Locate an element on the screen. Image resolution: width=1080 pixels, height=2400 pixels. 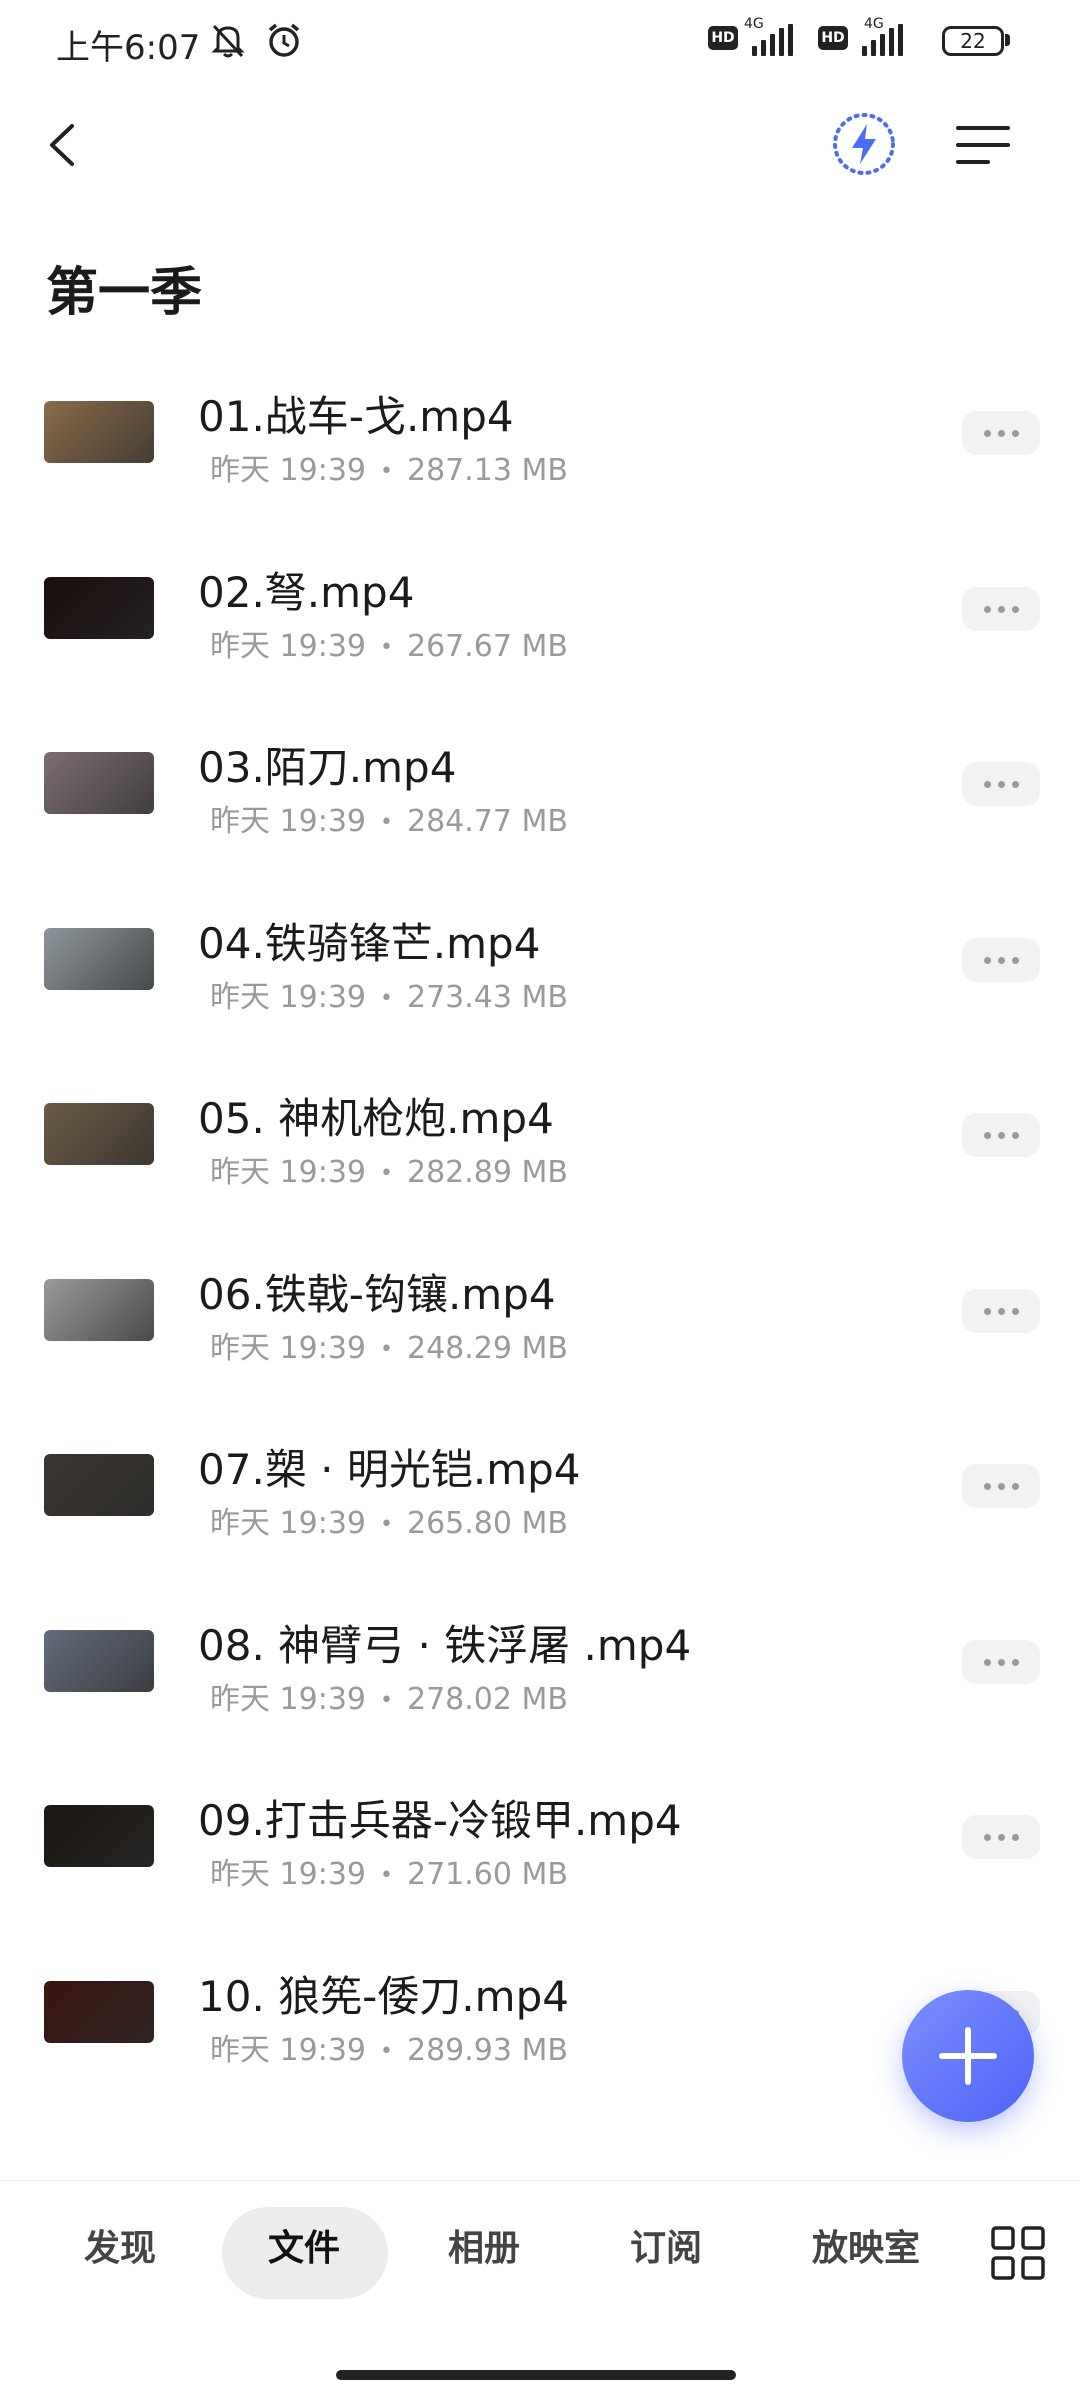
tab-subscribe: 订阅 is located at coordinates (666, 2245).